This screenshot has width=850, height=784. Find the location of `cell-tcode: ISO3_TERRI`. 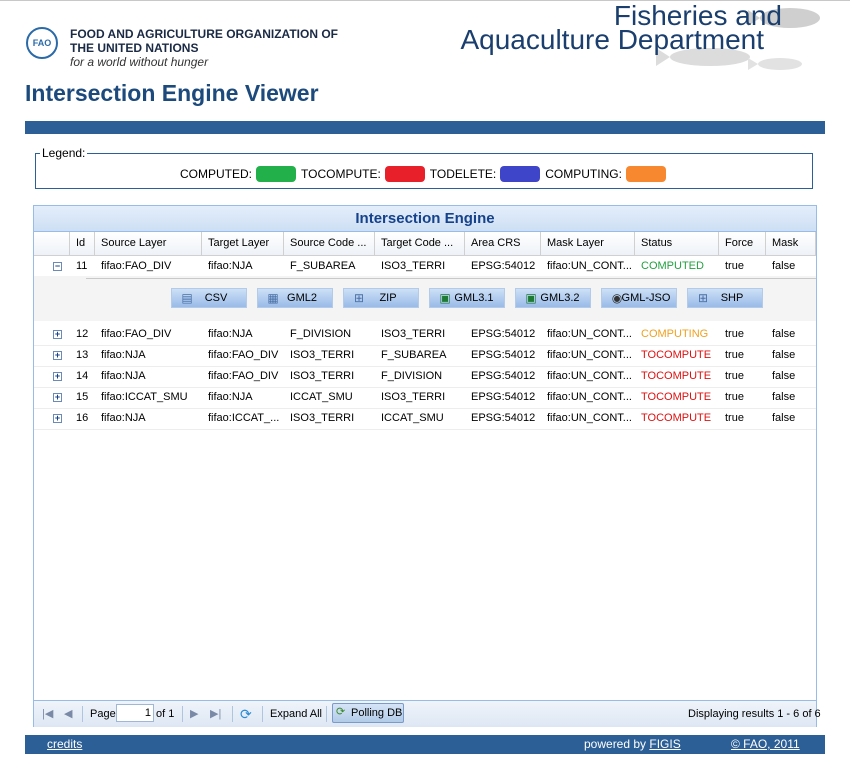

cell-tcode: ISO3_TERRI is located at coordinates (413, 334).